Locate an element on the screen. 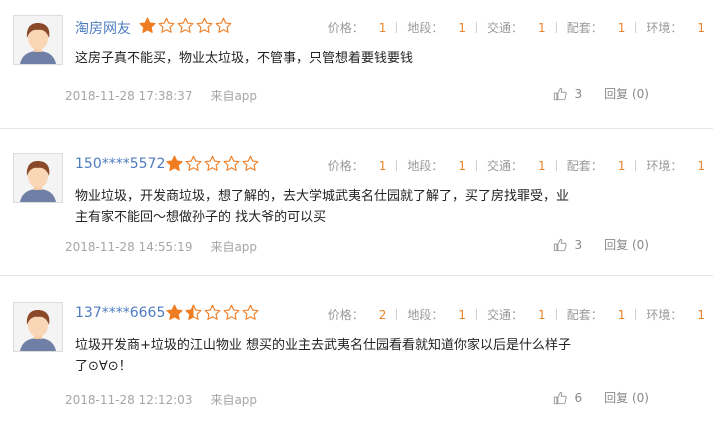 This screenshot has height=421, width=713. username: 150****5572 is located at coordinates (120, 164).